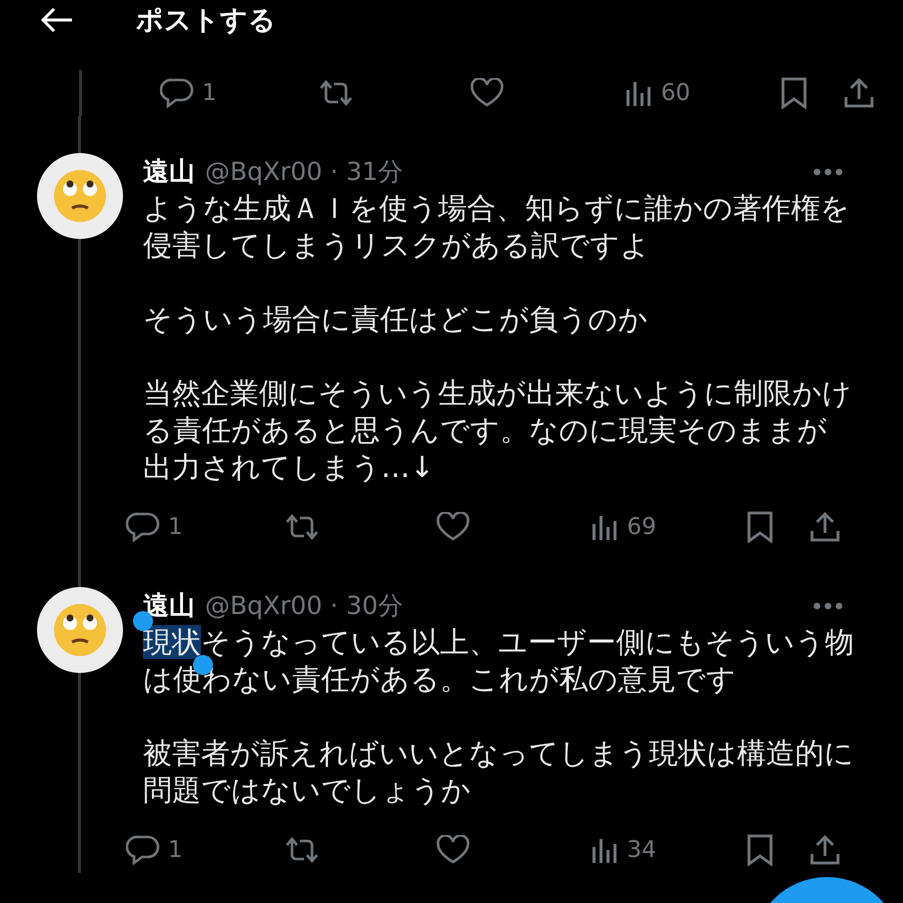 The width and height of the screenshot is (903, 903). I want to click on page-title: ポストする, so click(206, 21).